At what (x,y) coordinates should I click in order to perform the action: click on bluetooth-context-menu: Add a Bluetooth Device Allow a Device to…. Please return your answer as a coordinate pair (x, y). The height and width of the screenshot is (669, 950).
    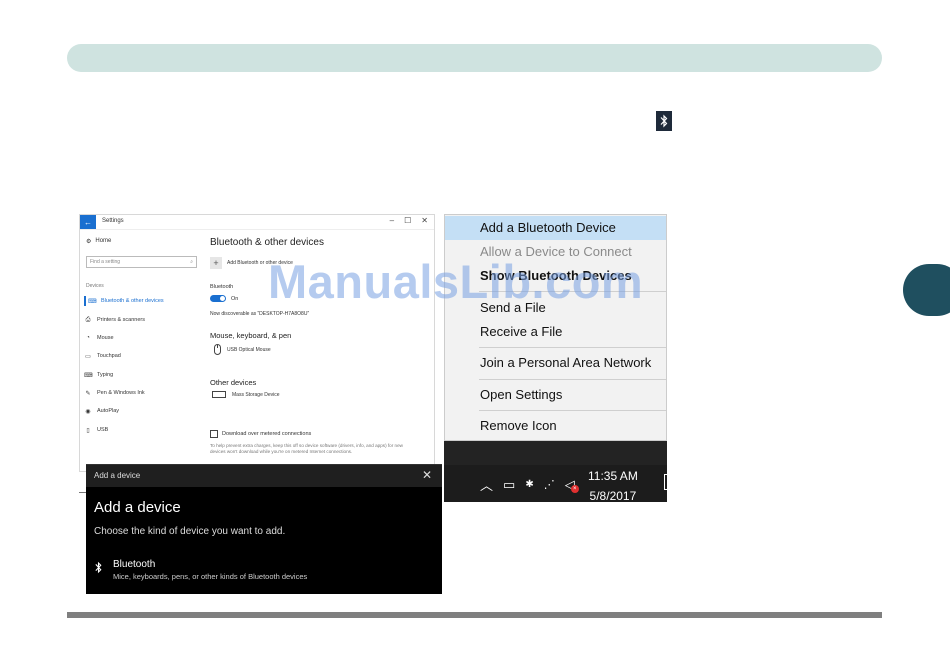
    Looking at the image, I should click on (555, 327).